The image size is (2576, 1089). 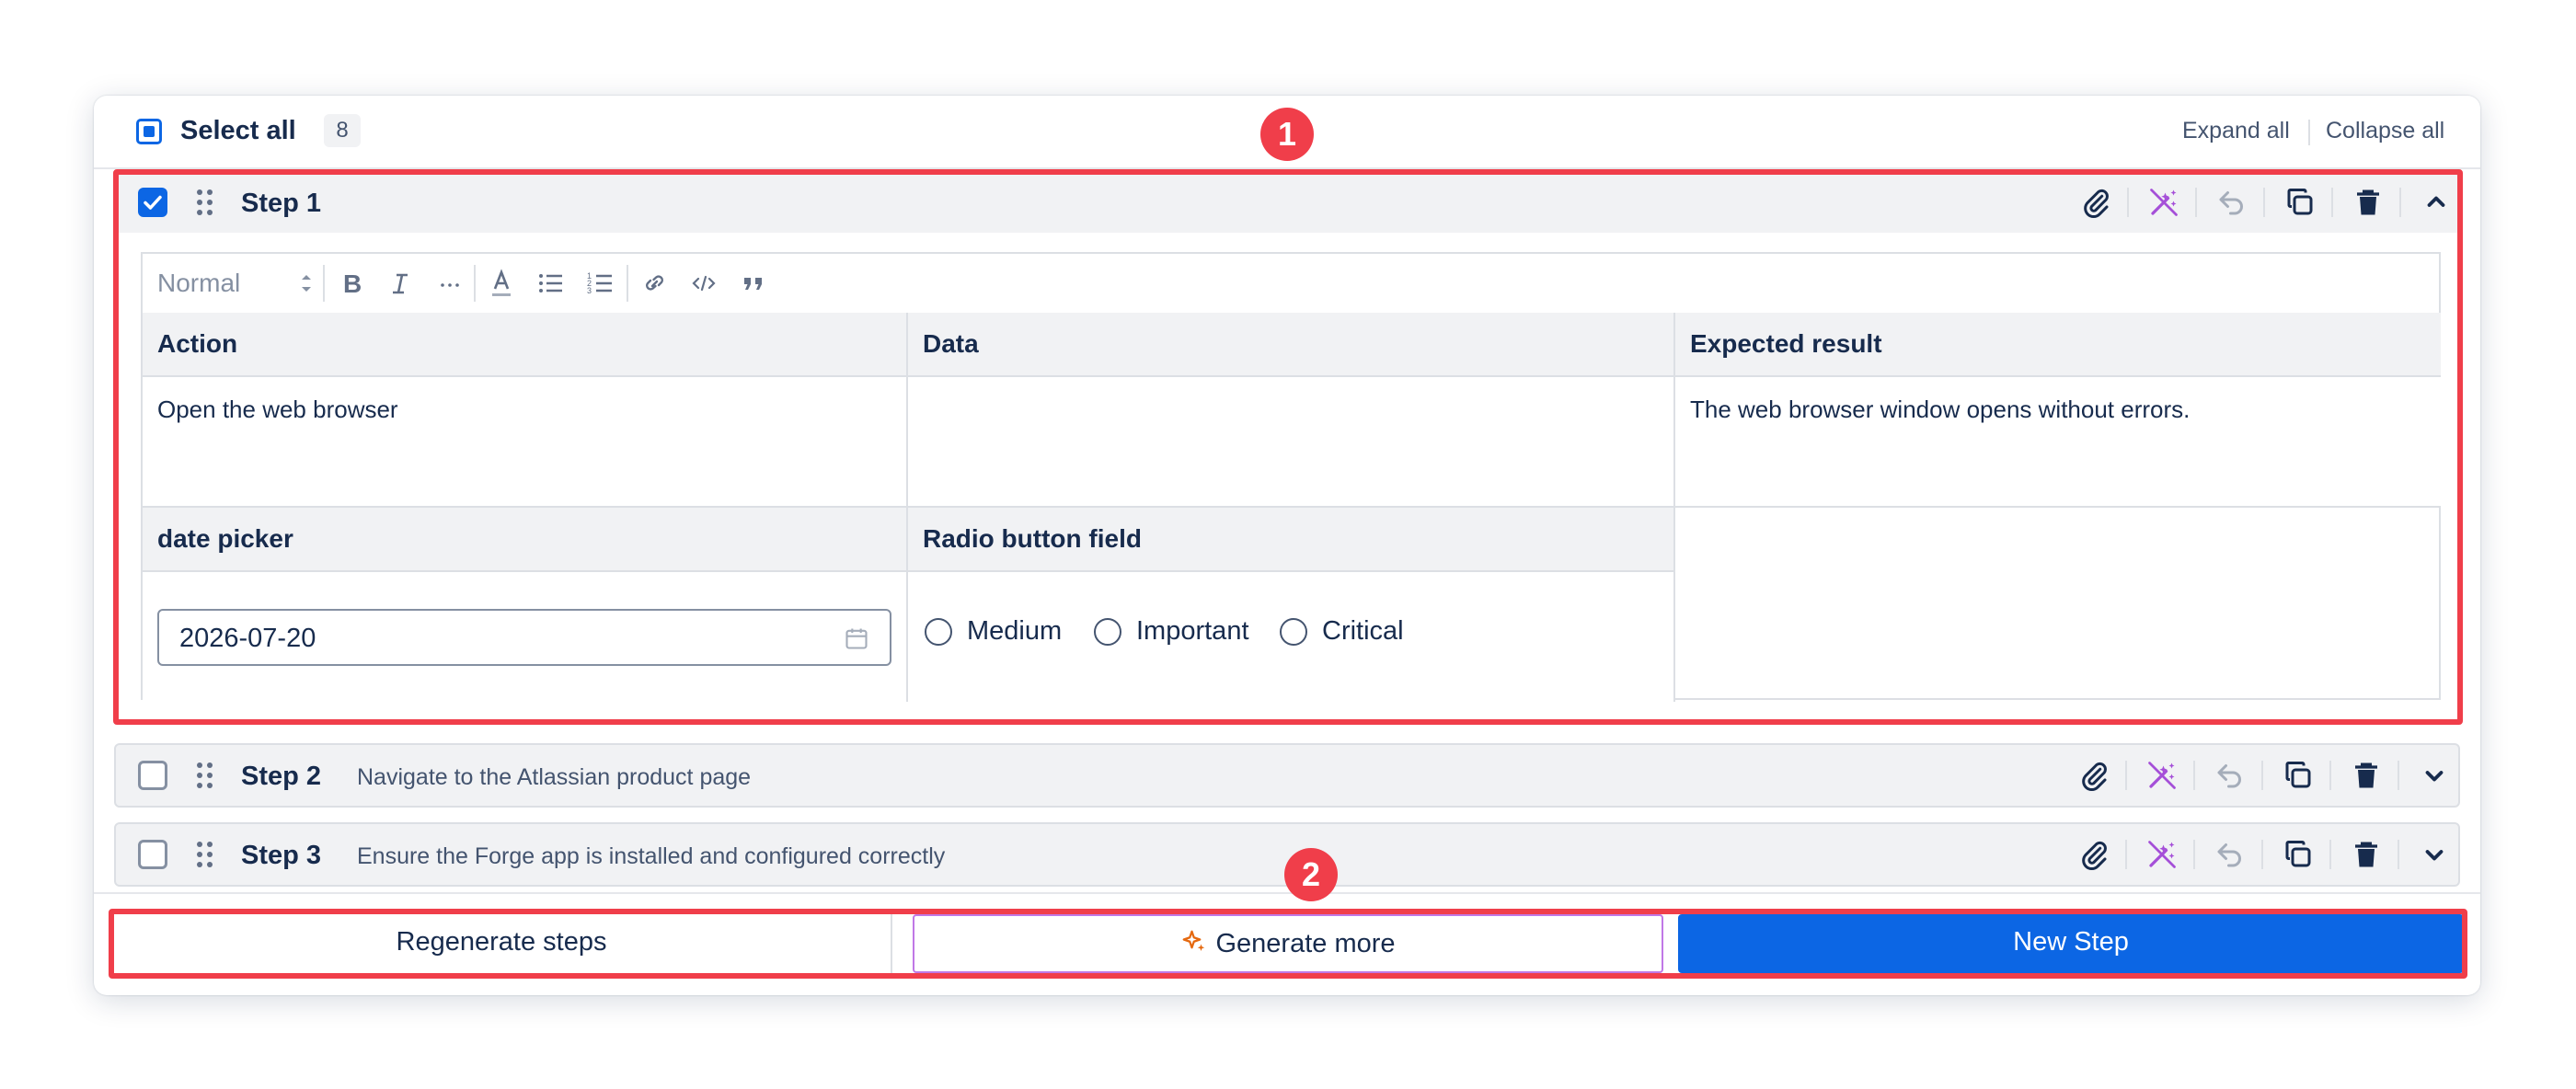 I want to click on step-title: Step 3, so click(x=281, y=855).